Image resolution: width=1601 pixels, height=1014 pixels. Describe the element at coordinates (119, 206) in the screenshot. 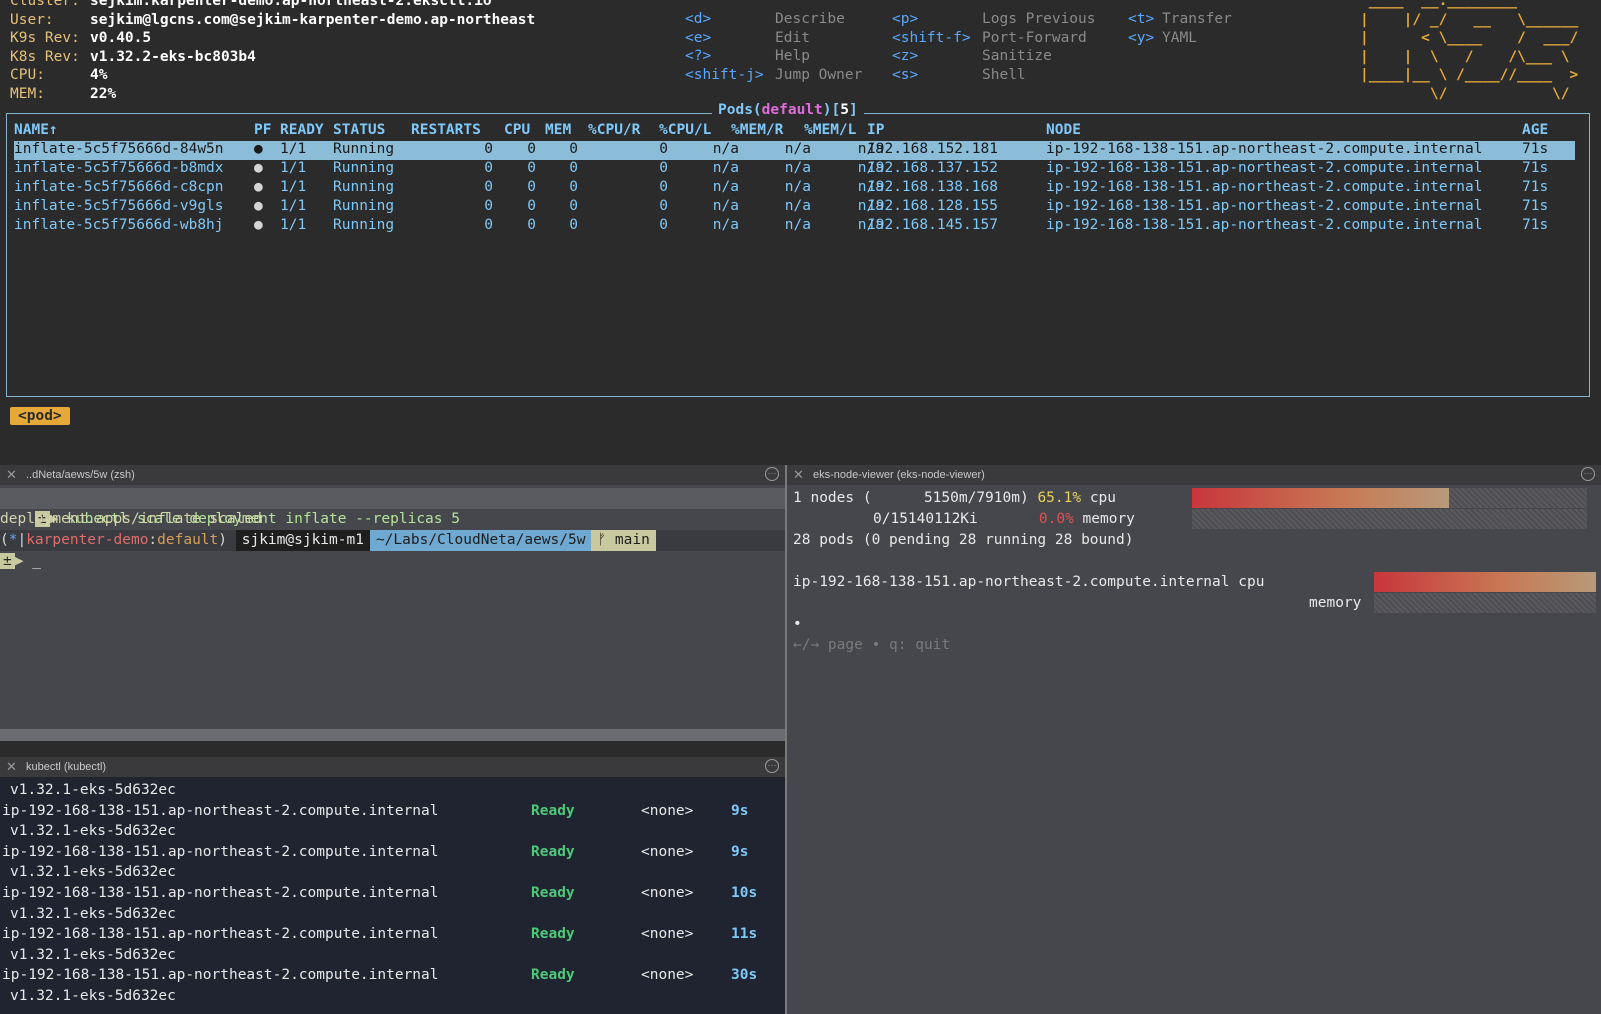

I see `cell-name: inflate-5c5f75666d-v9gls` at that location.